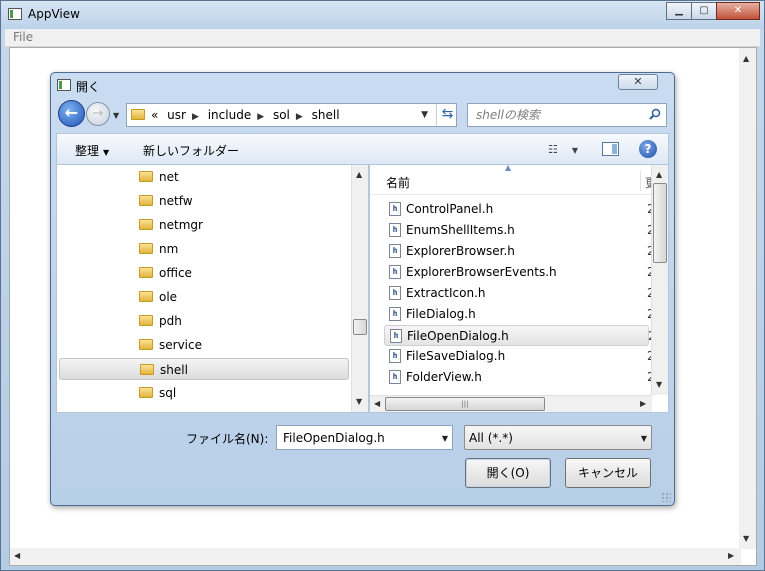 The image size is (765, 571). What do you see at coordinates (375, 556) in the screenshot?
I see `app-horizontal-scrollbar: ◀ ▶` at bounding box center [375, 556].